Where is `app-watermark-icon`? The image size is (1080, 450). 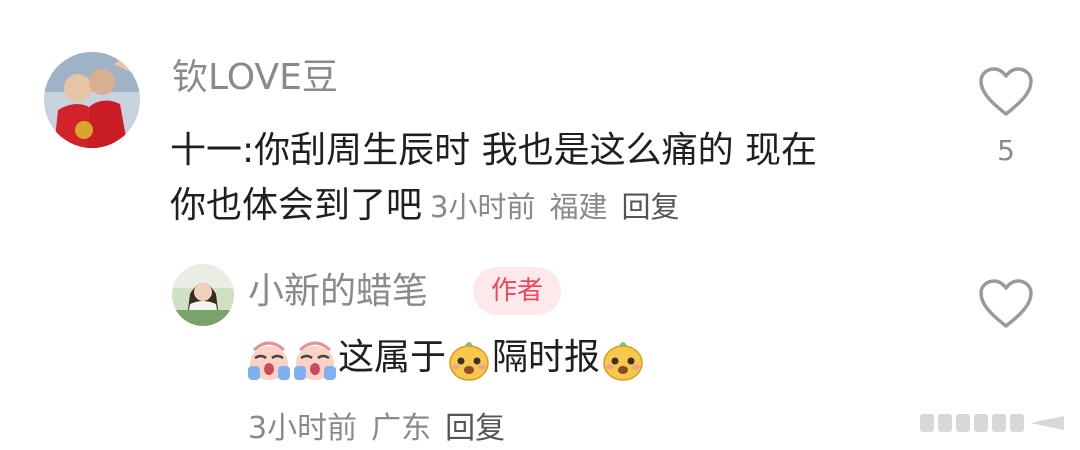 app-watermark-icon is located at coordinates (993, 425).